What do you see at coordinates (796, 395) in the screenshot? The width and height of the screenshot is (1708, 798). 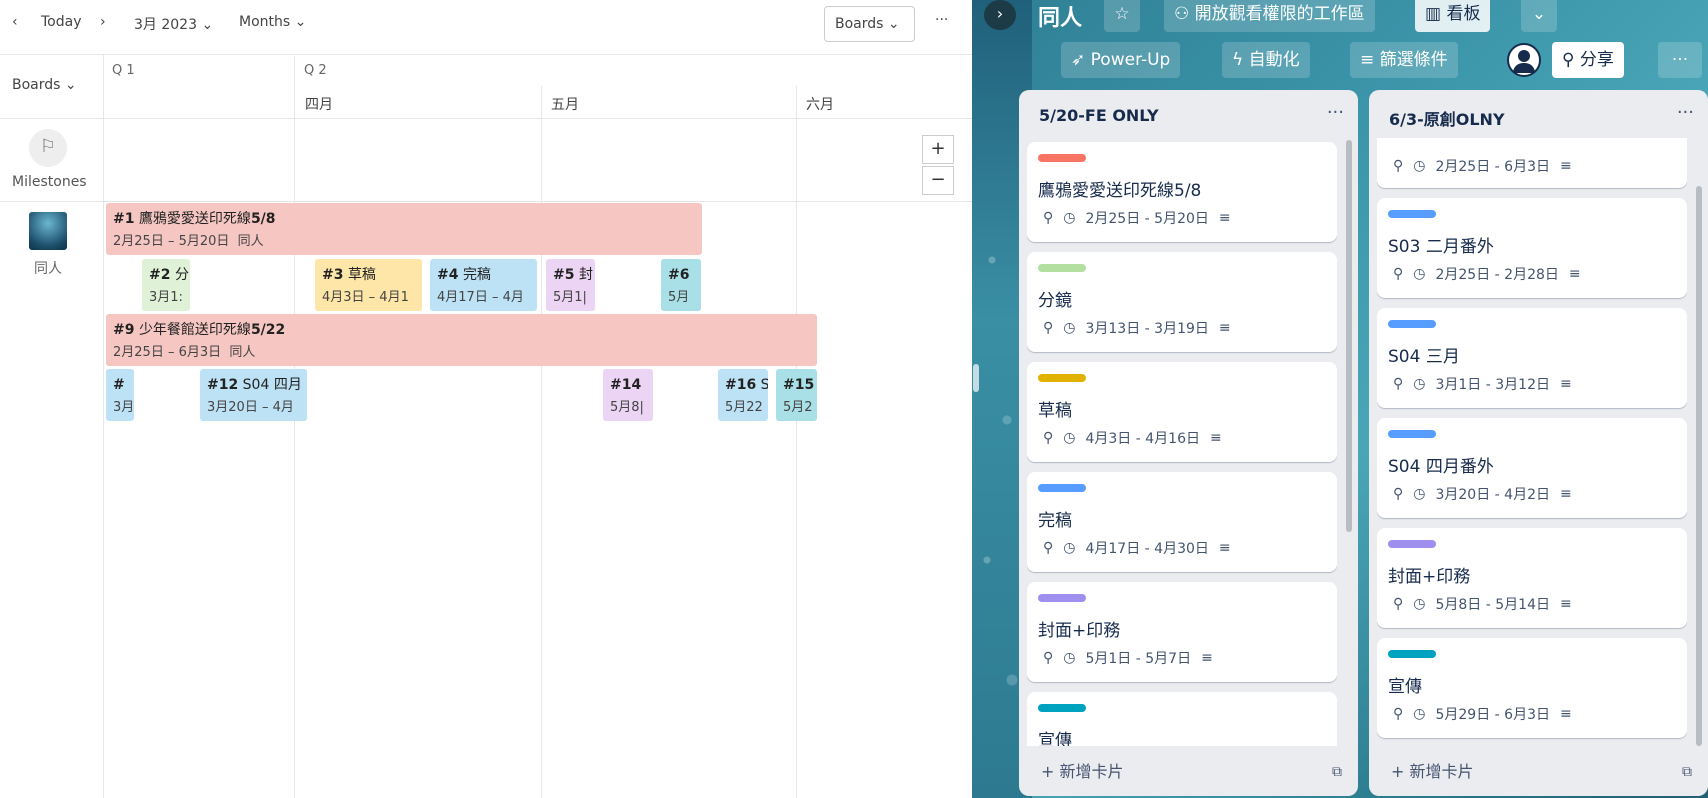 I see `timeline-bar: #15 5月2` at bounding box center [796, 395].